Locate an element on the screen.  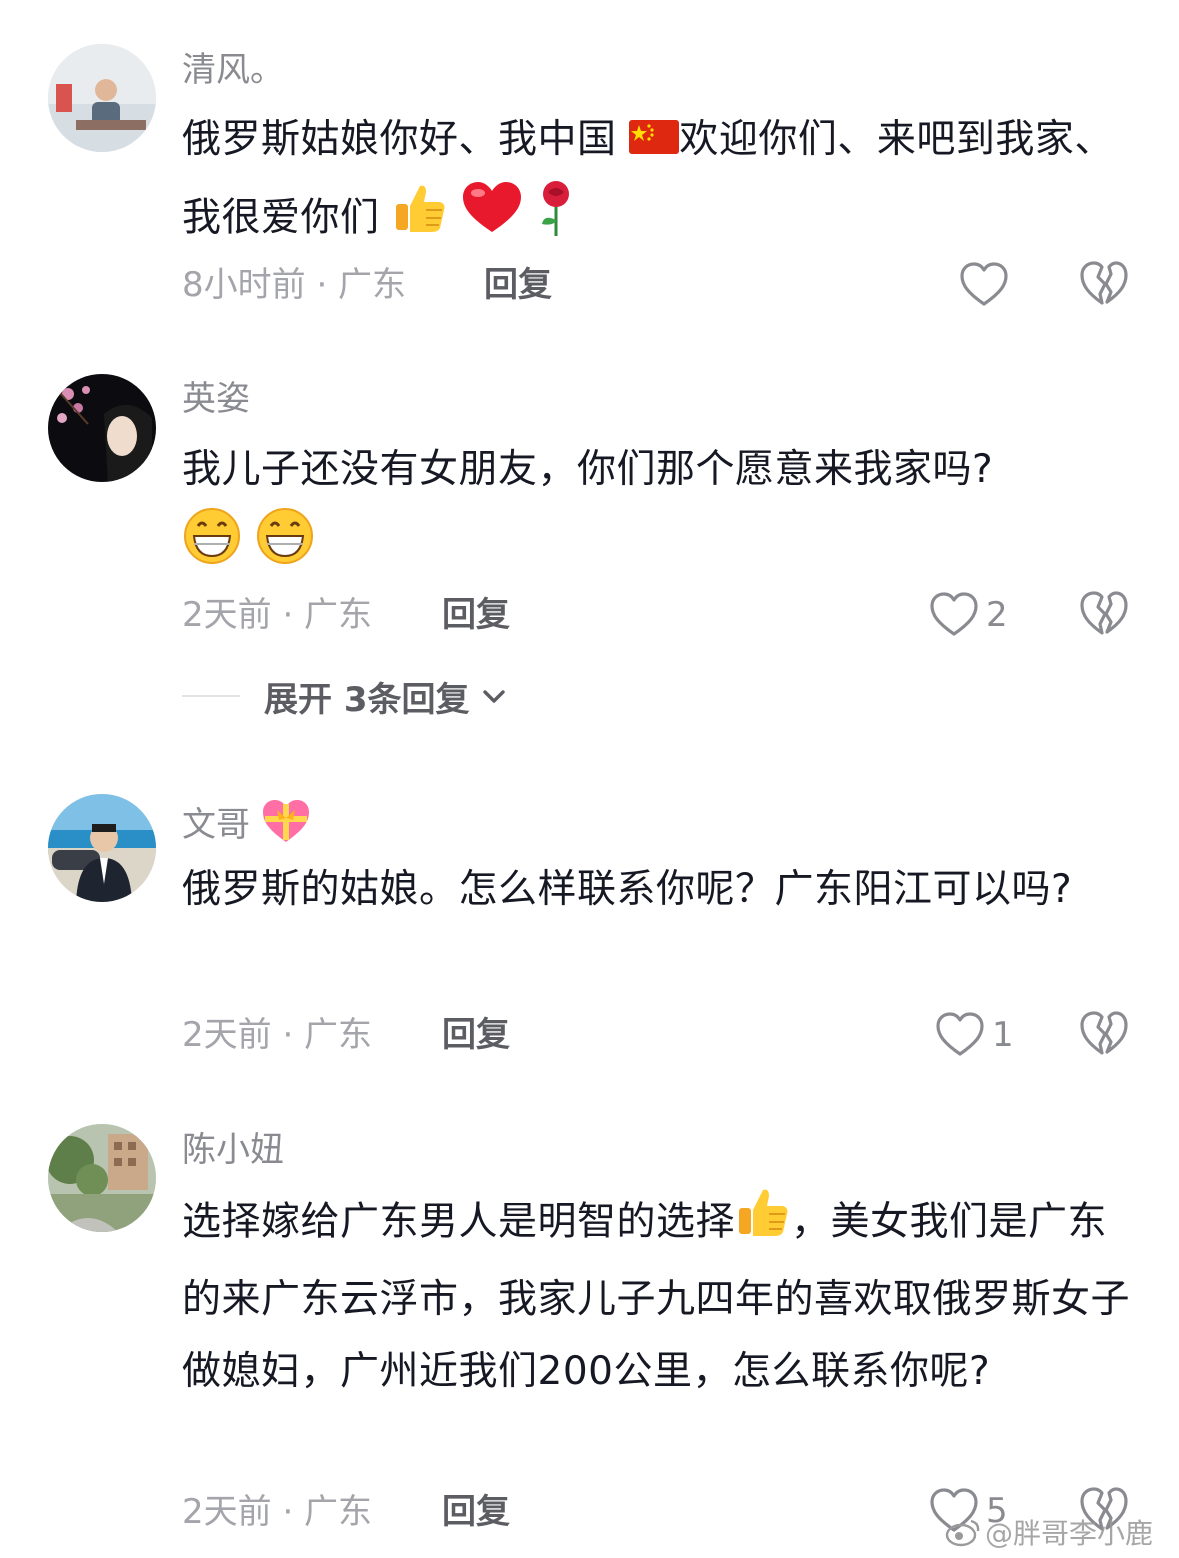
like-button: 2 is located at coordinates (969, 615).